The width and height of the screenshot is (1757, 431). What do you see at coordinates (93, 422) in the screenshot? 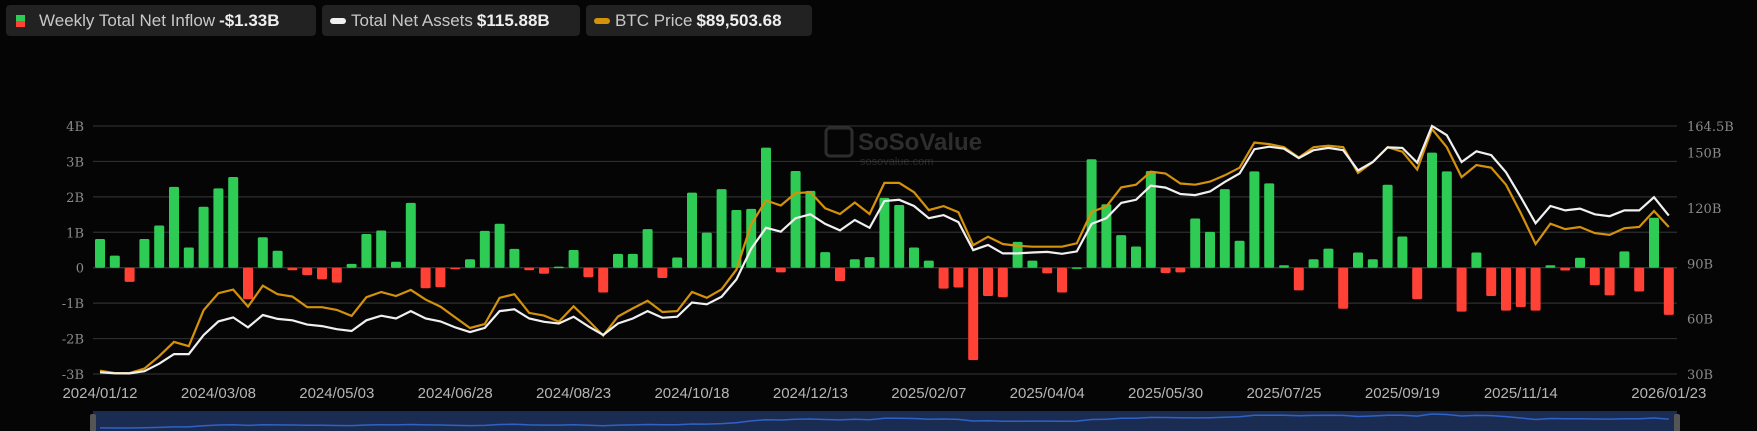
I see `navigator-left-handle` at bounding box center [93, 422].